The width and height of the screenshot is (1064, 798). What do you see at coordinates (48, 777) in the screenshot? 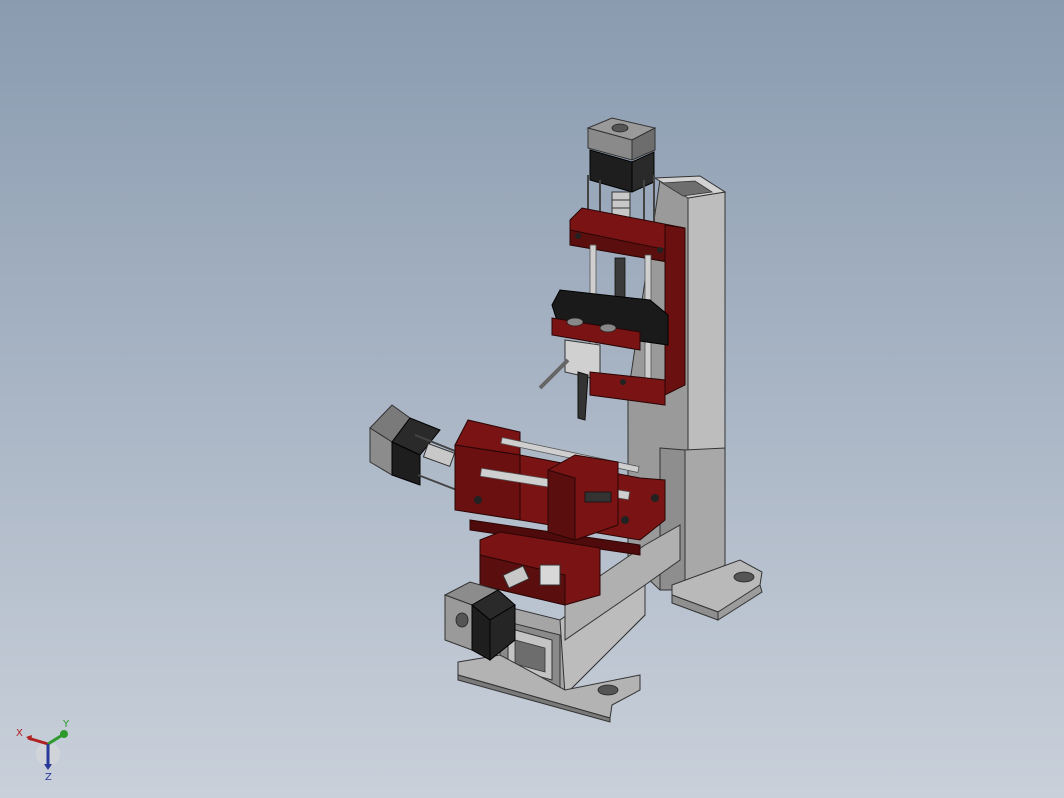
I see `z-axis-label: Z` at bounding box center [48, 777].